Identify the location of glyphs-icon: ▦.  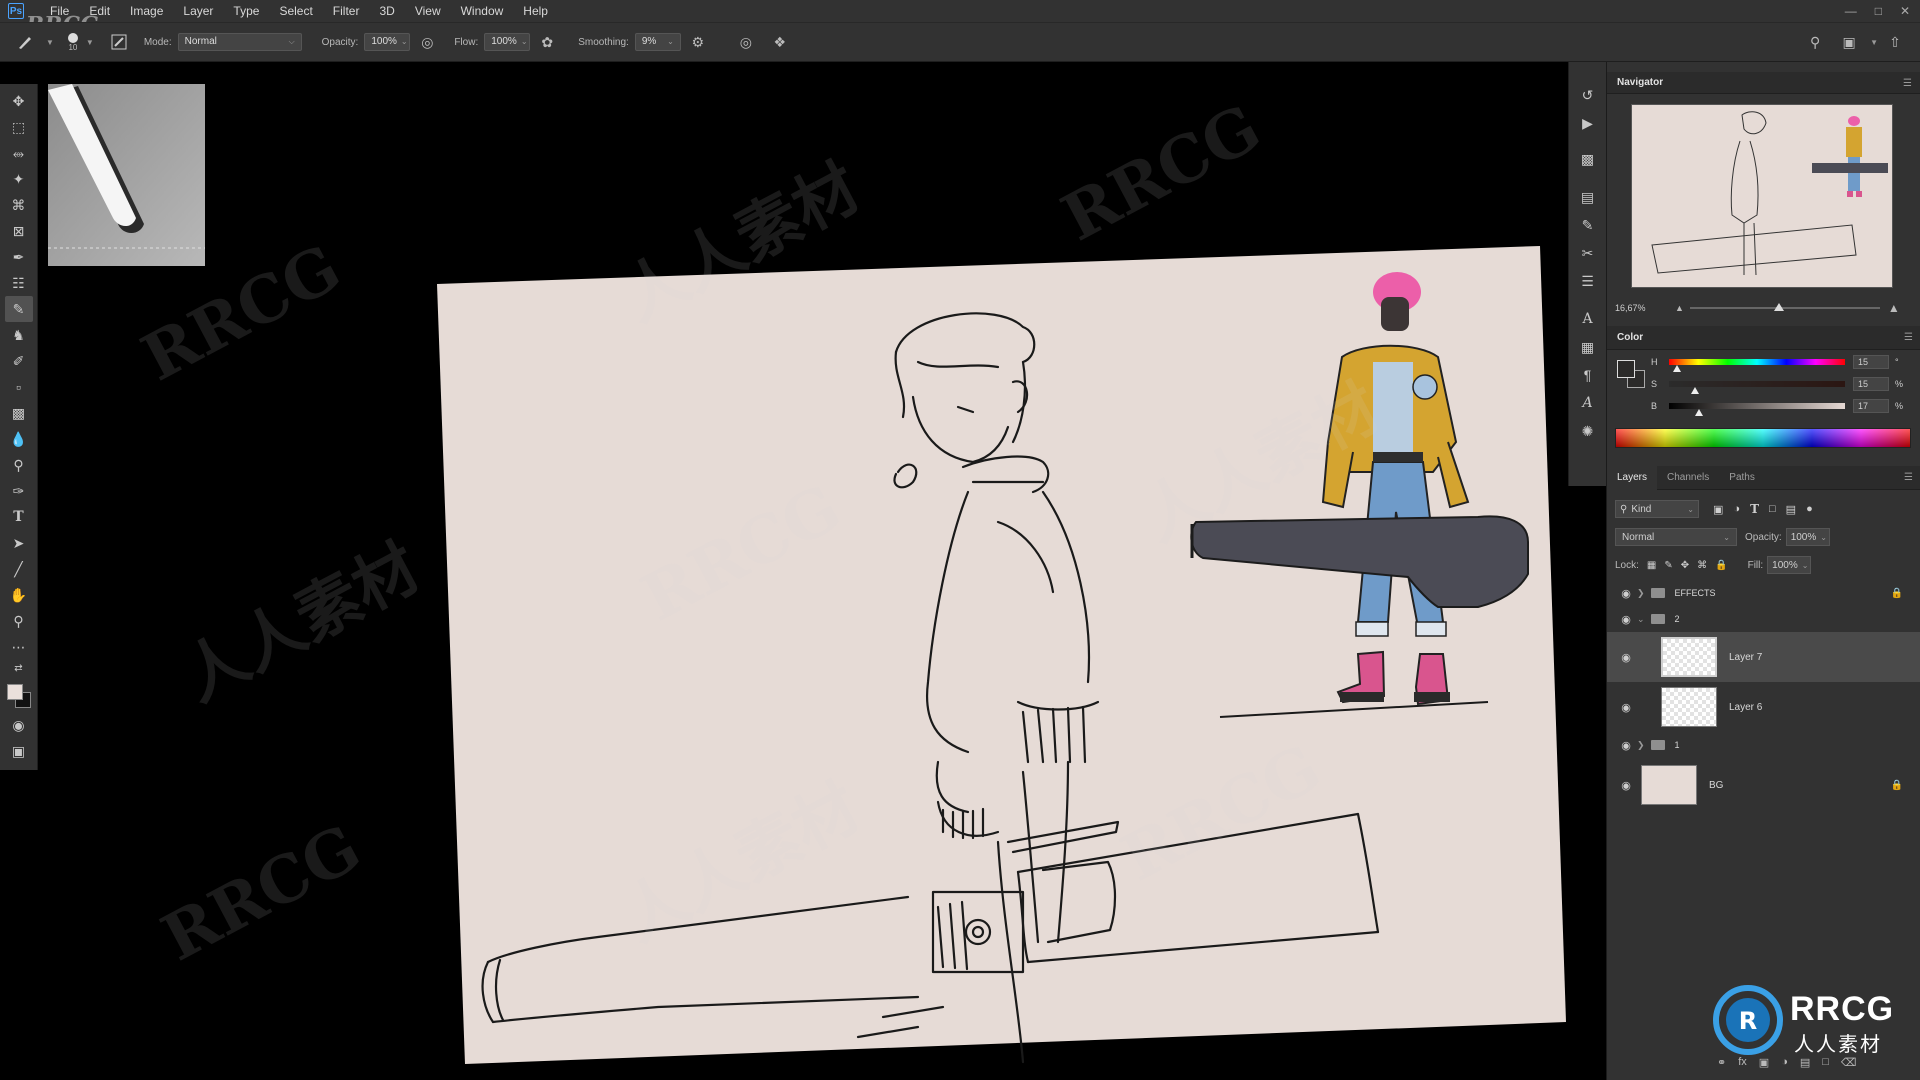
(1588, 347).